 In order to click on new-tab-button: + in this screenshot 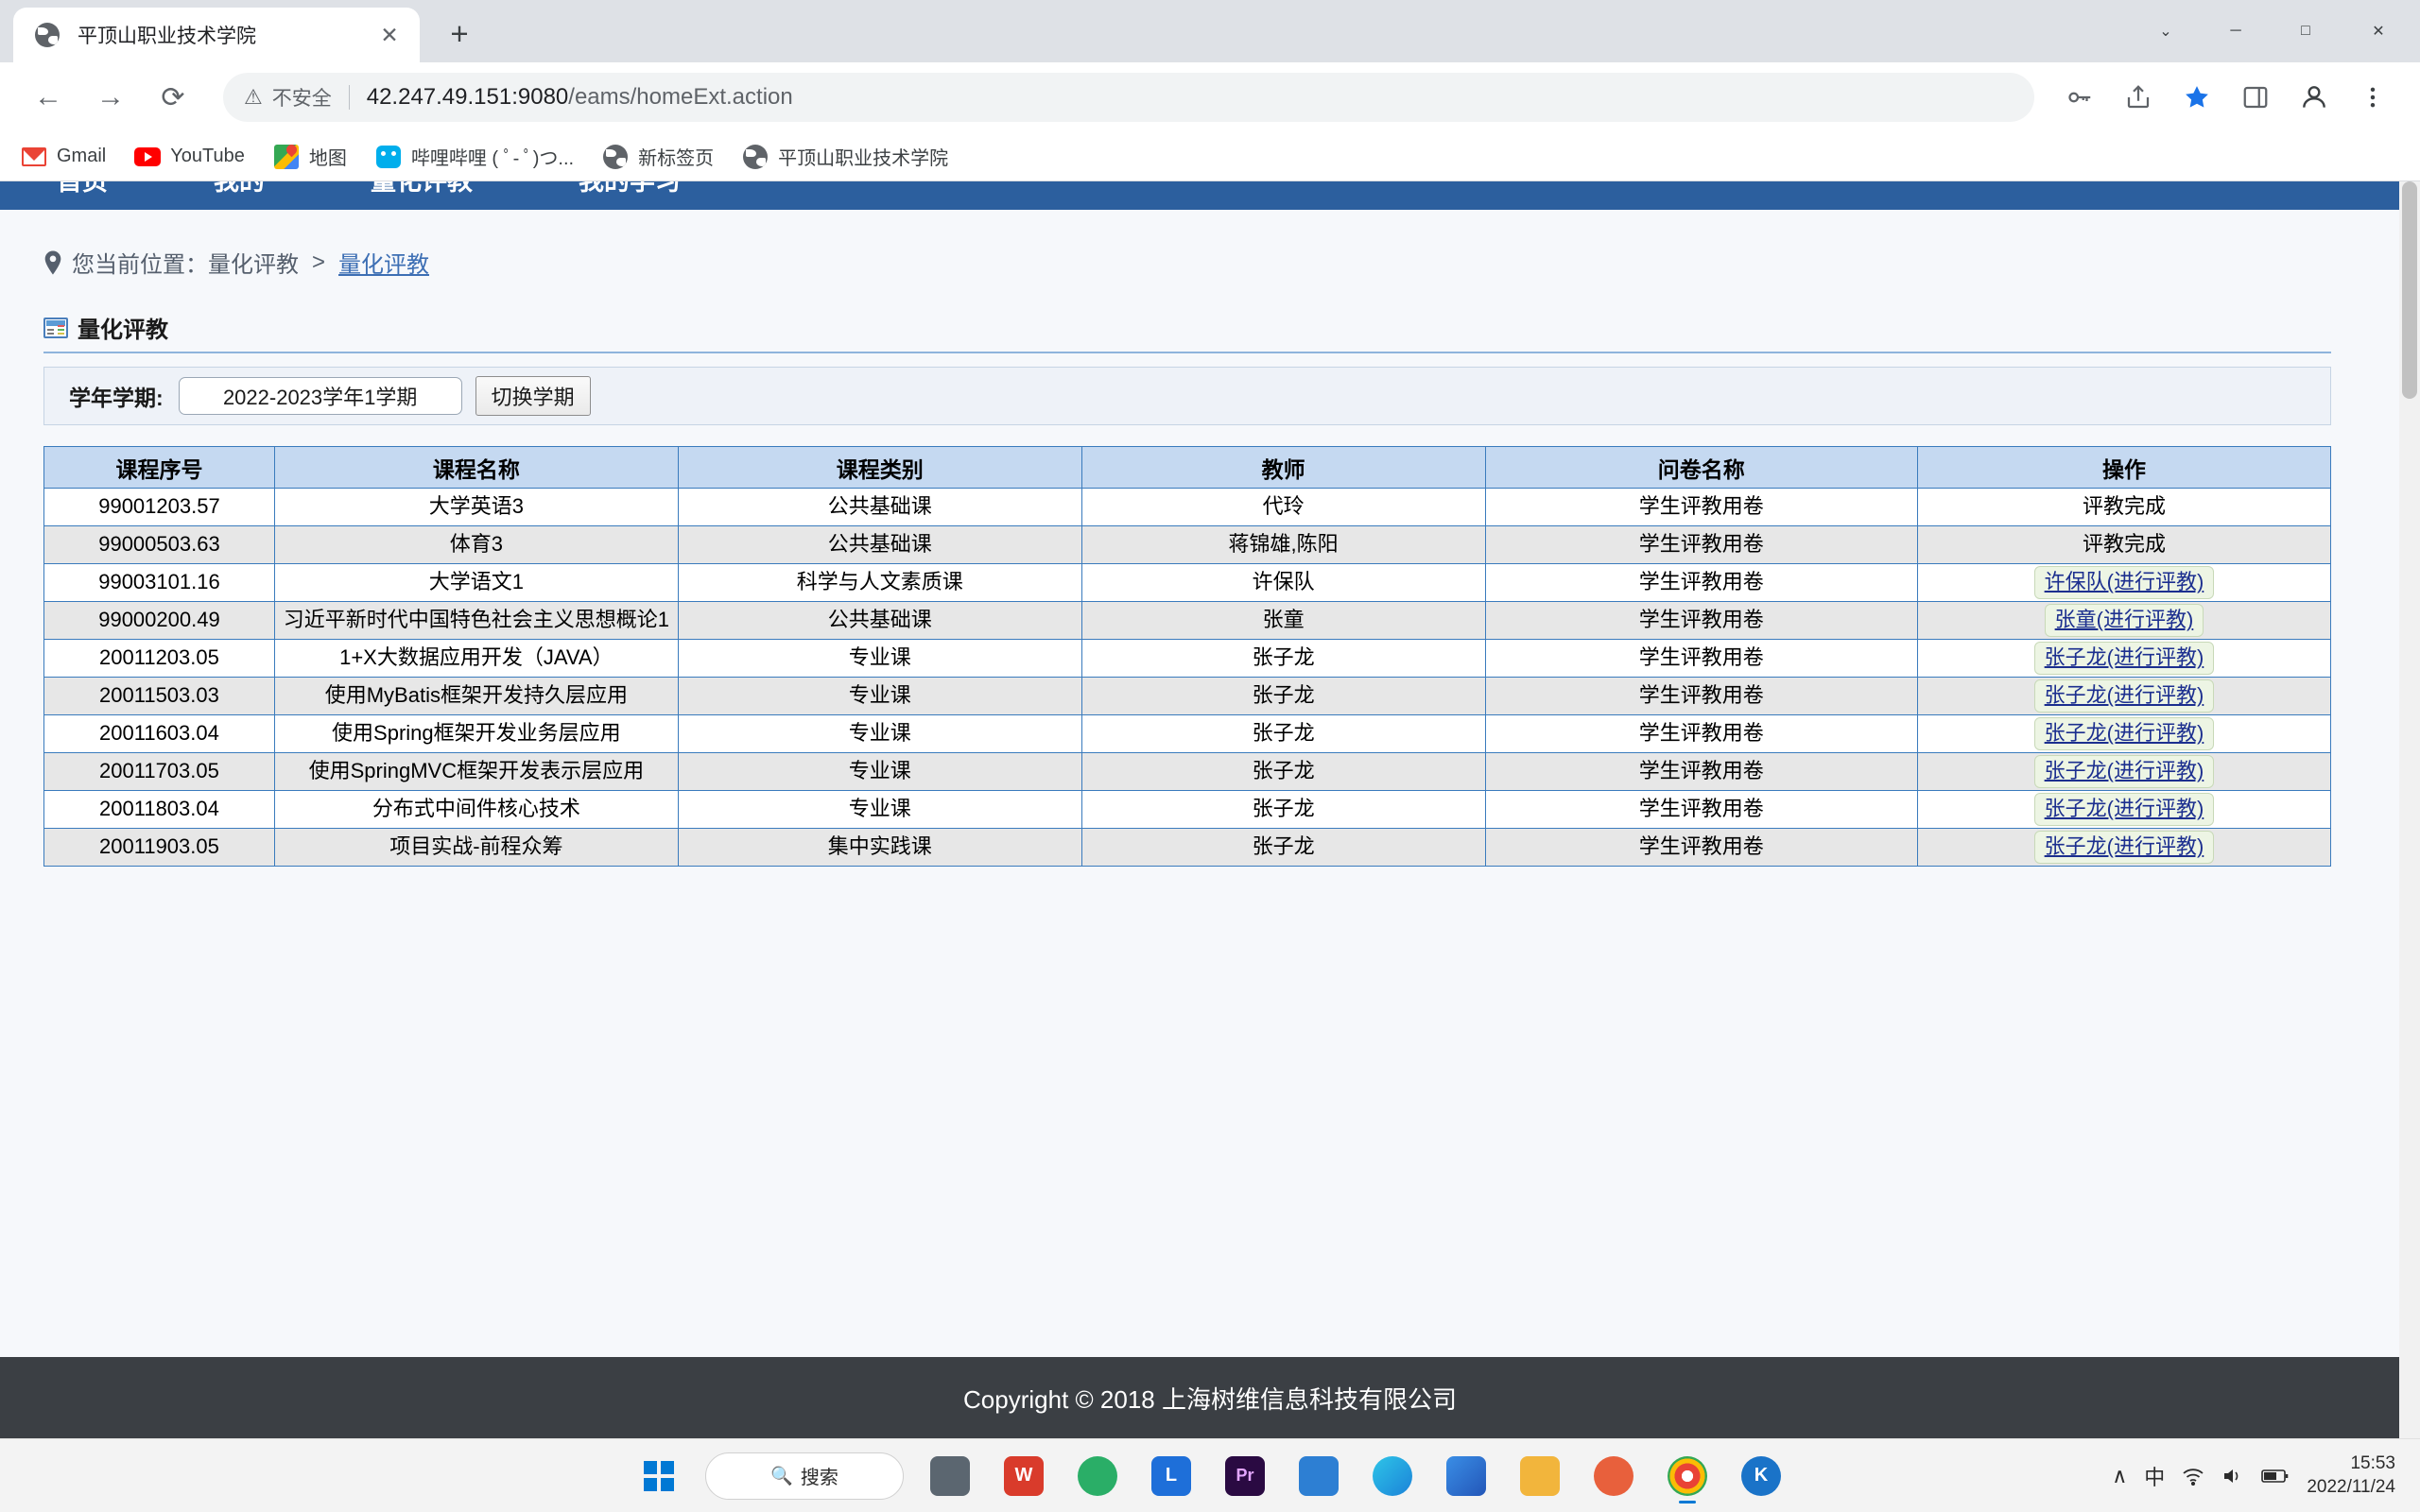, I will do `click(459, 34)`.